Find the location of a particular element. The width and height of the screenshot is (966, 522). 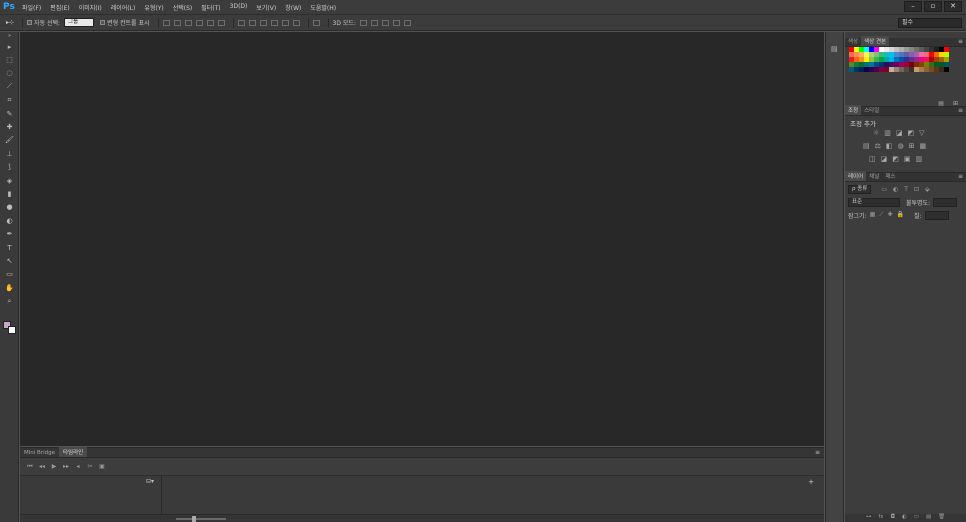

menu-item: 도움말(H) is located at coordinates (323, 7).